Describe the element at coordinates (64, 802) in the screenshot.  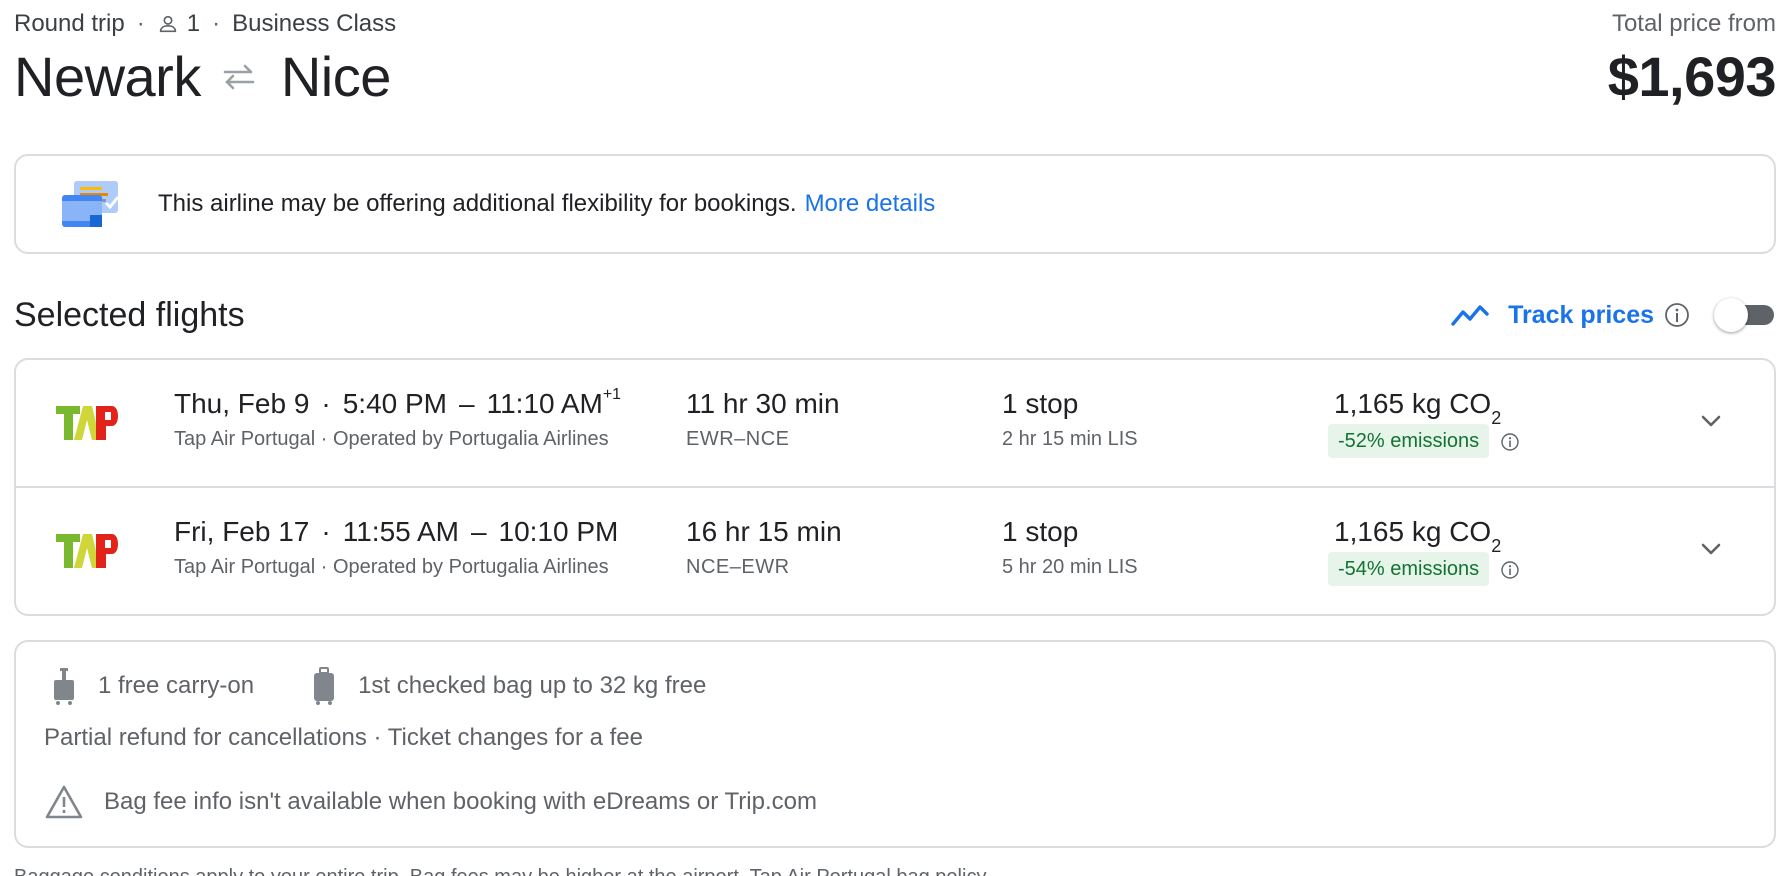
I see `warning-icon` at that location.